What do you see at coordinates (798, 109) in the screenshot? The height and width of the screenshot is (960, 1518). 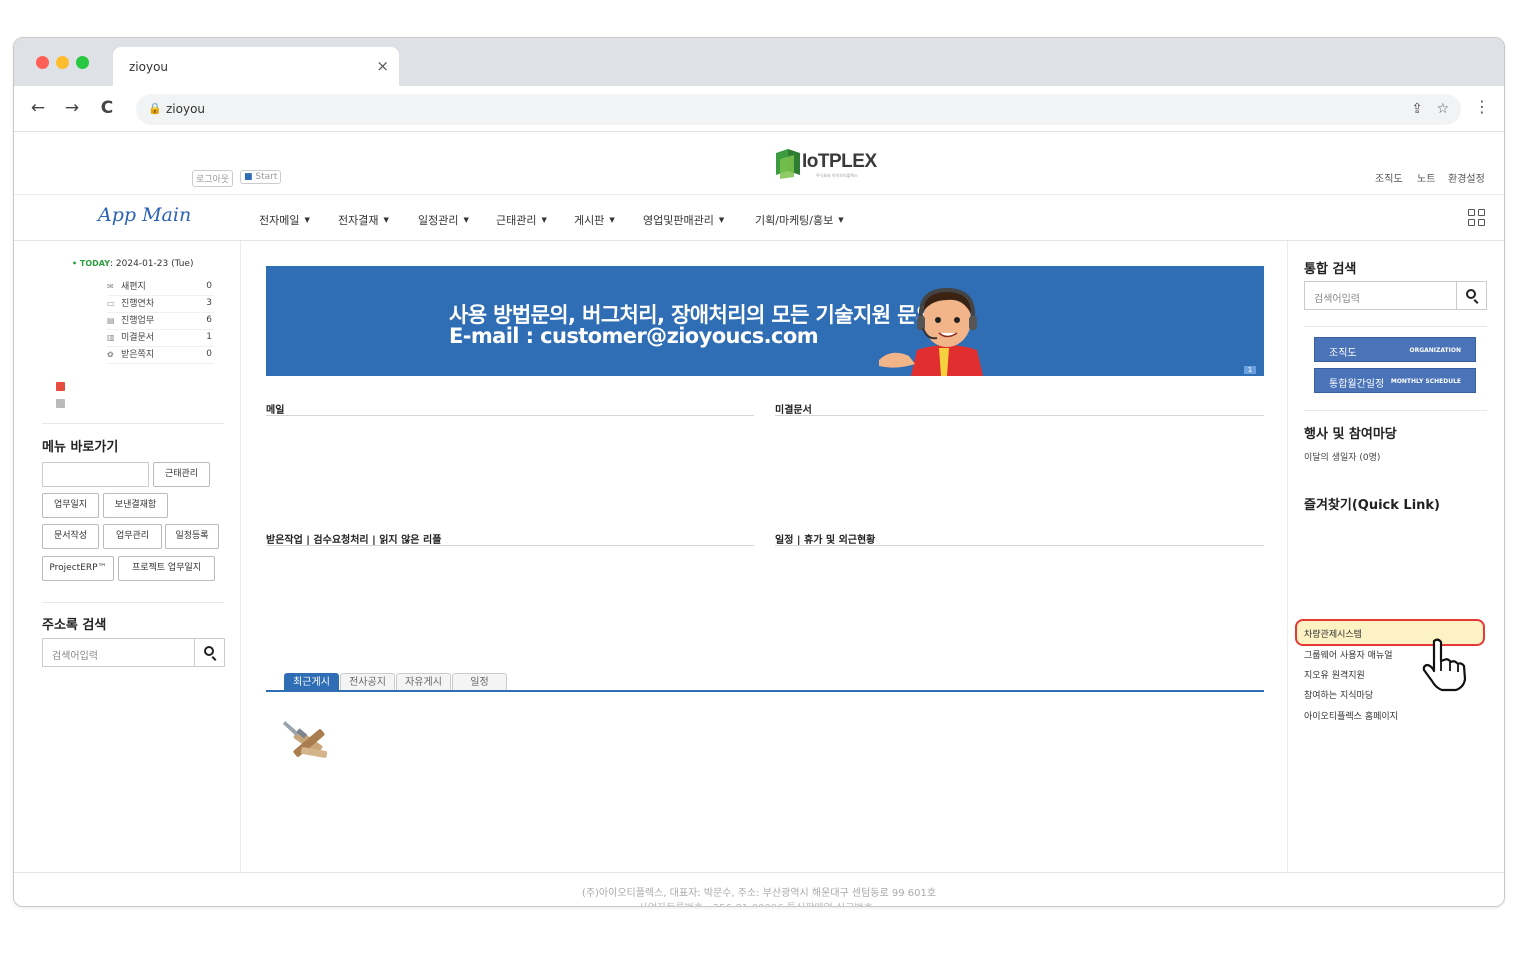 I see `url-field: 🔒 zioyou ⇪ ☆` at bounding box center [798, 109].